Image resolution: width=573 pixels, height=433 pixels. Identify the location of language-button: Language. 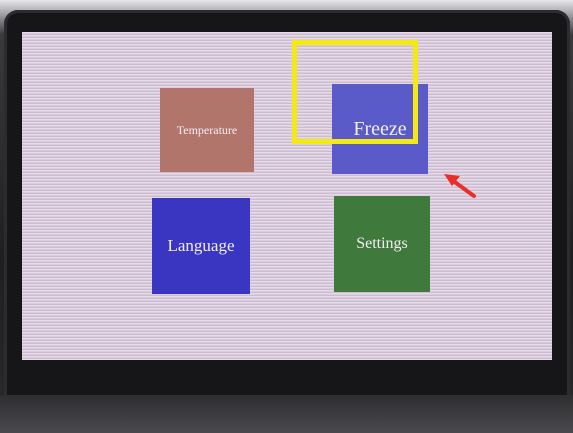
(201, 246).